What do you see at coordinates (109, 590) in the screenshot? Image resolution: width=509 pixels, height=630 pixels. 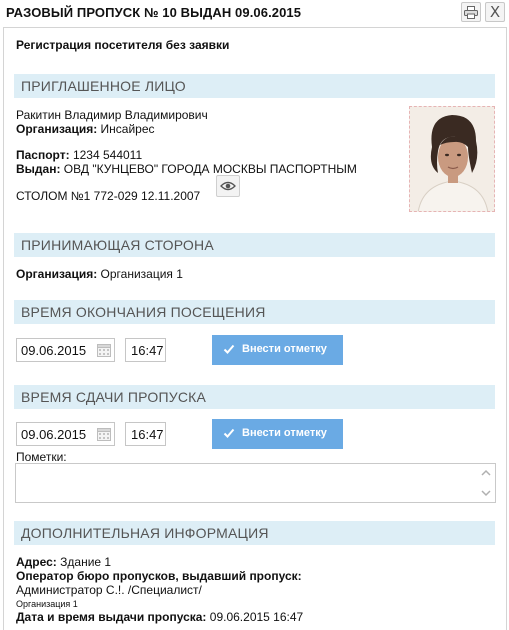 I see `operator-value: Администратор С.!. /Специалист/` at bounding box center [109, 590].